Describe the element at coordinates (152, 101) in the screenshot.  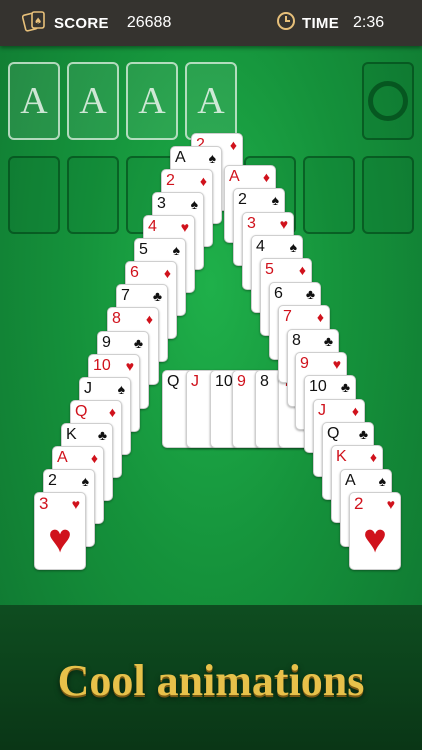
I see `foundation-slot-3: A` at that location.